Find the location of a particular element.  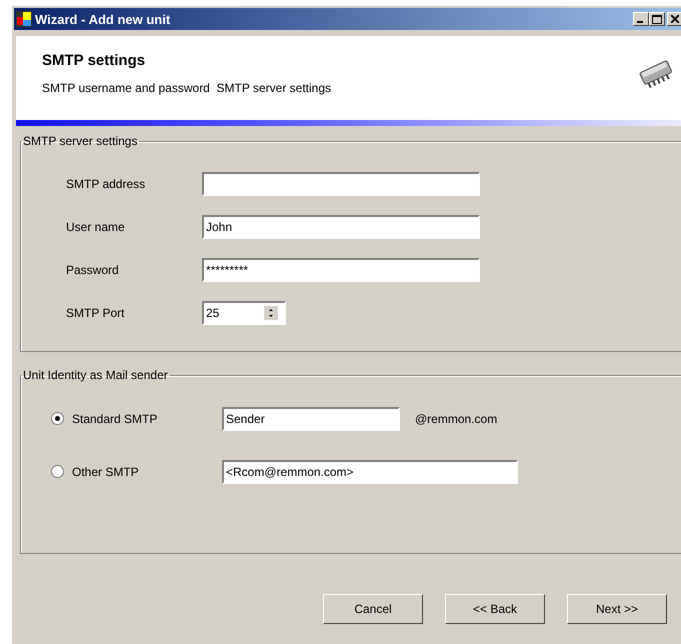

maximize-icon is located at coordinates (657, 19).